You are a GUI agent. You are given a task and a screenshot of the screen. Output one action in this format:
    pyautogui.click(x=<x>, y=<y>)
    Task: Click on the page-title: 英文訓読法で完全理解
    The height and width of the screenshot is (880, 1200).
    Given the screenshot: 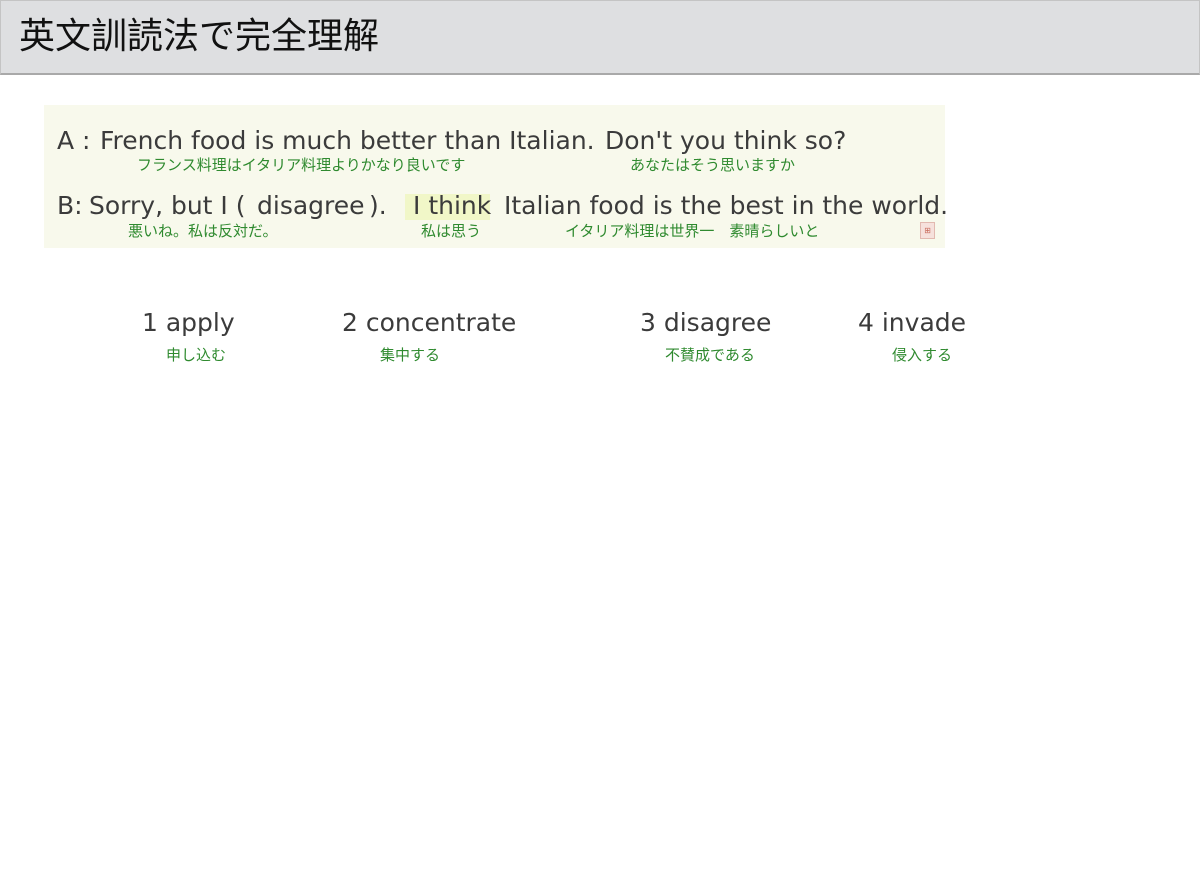 What is the action you would take?
    pyautogui.click(x=199, y=36)
    